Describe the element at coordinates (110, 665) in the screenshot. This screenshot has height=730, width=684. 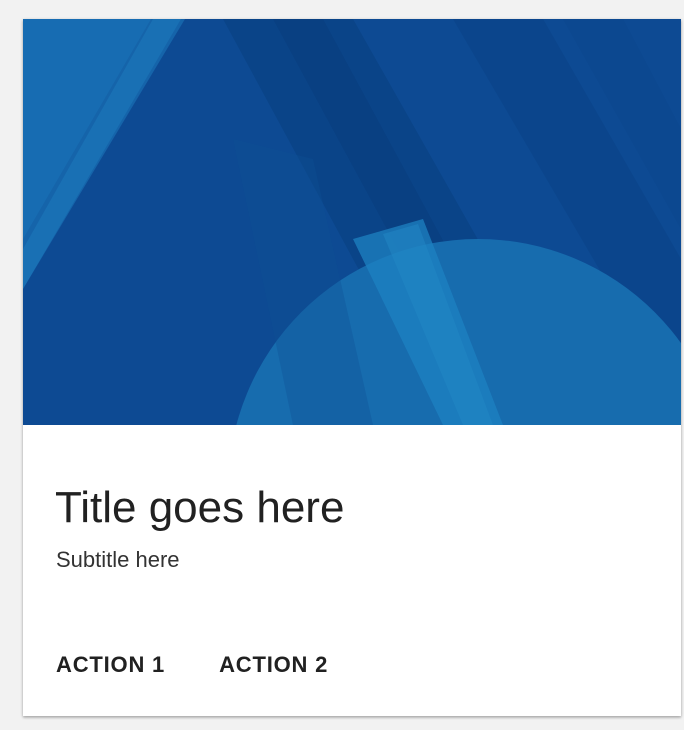
I see `action-1-button: ACTION 1` at that location.